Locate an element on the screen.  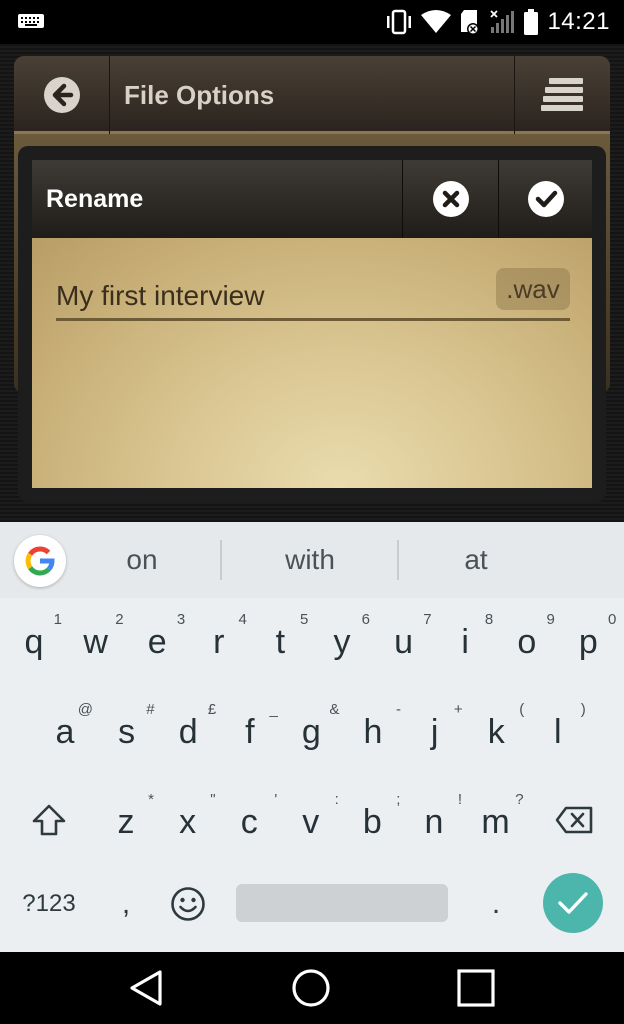
key-l: l) is located at coordinates (558, 728).